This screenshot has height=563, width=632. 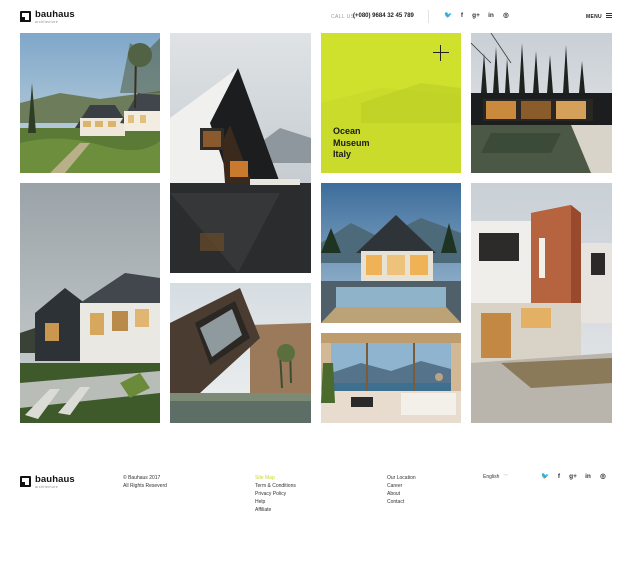 I want to click on footer-logo-name: bauhaus, so click(x=55, y=479).